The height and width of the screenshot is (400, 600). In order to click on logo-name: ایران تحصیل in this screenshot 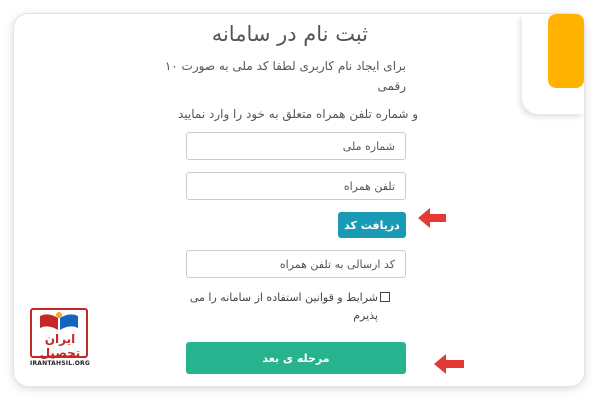, I will do `click(60, 346)`.